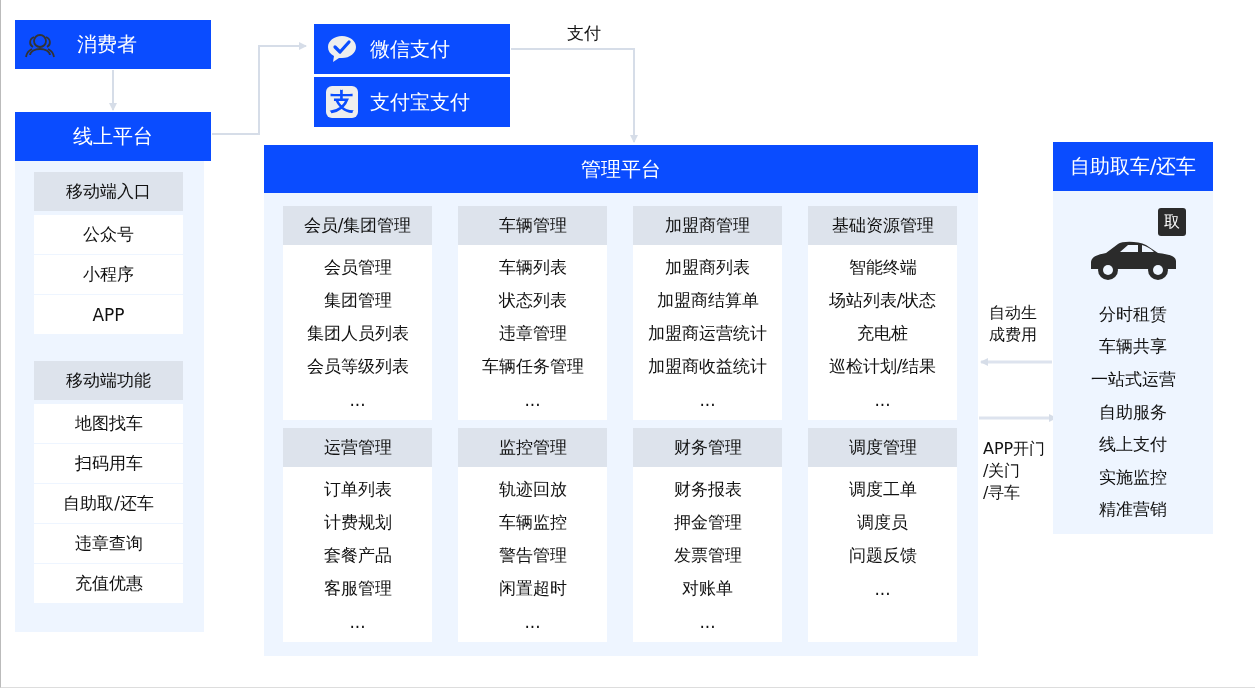 The width and height of the screenshot is (1255, 688). Describe the element at coordinates (532, 333) in the screenshot. I see `module-item: 违章管理` at that location.